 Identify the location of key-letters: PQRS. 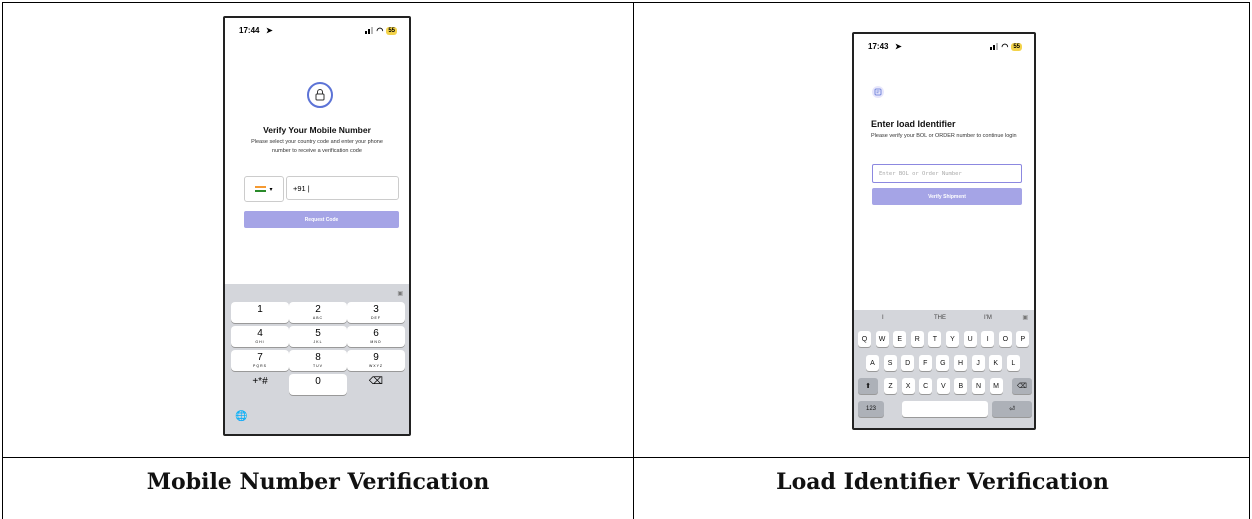
(260, 366).